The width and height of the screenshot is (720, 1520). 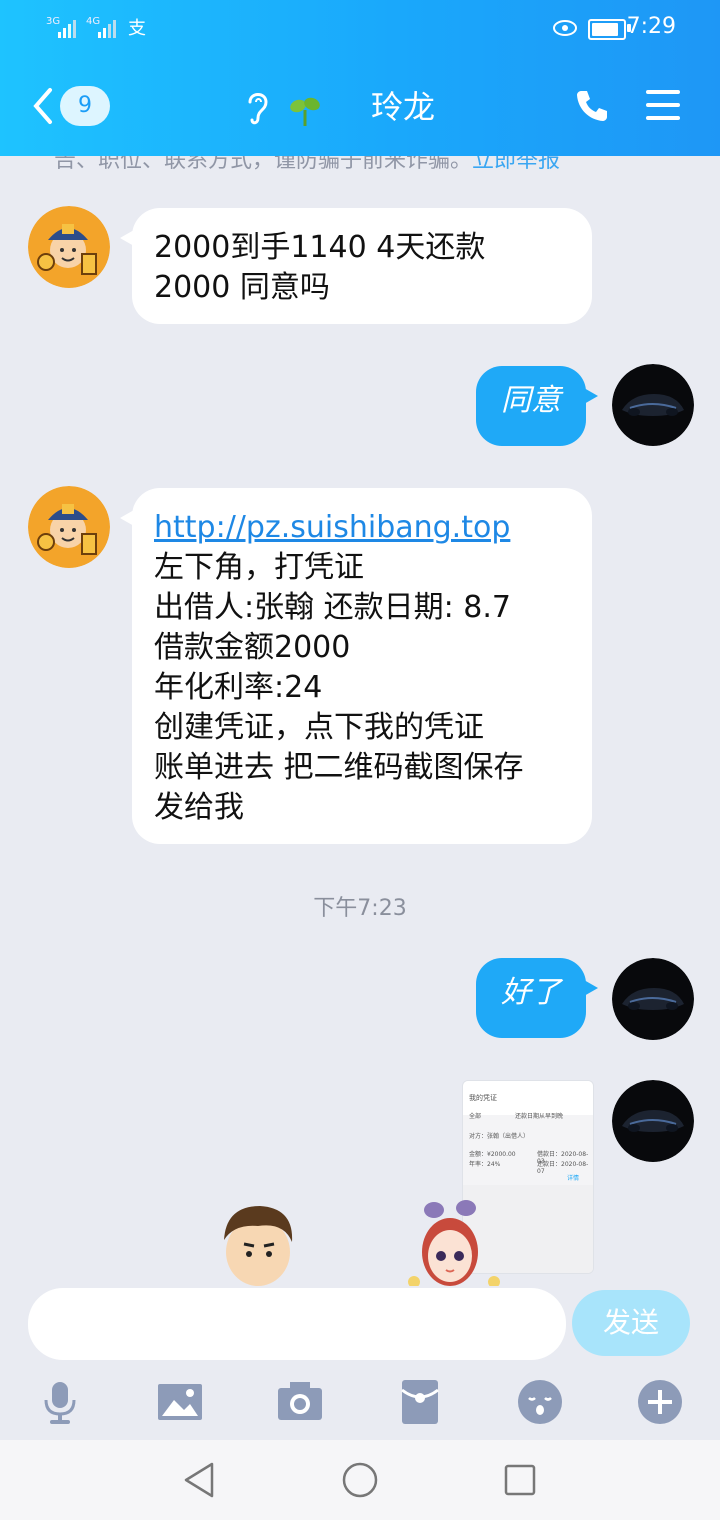 I want to click on chat-header: 3G 4G 支 7:29 9 玲龙, so click(x=360, y=78).